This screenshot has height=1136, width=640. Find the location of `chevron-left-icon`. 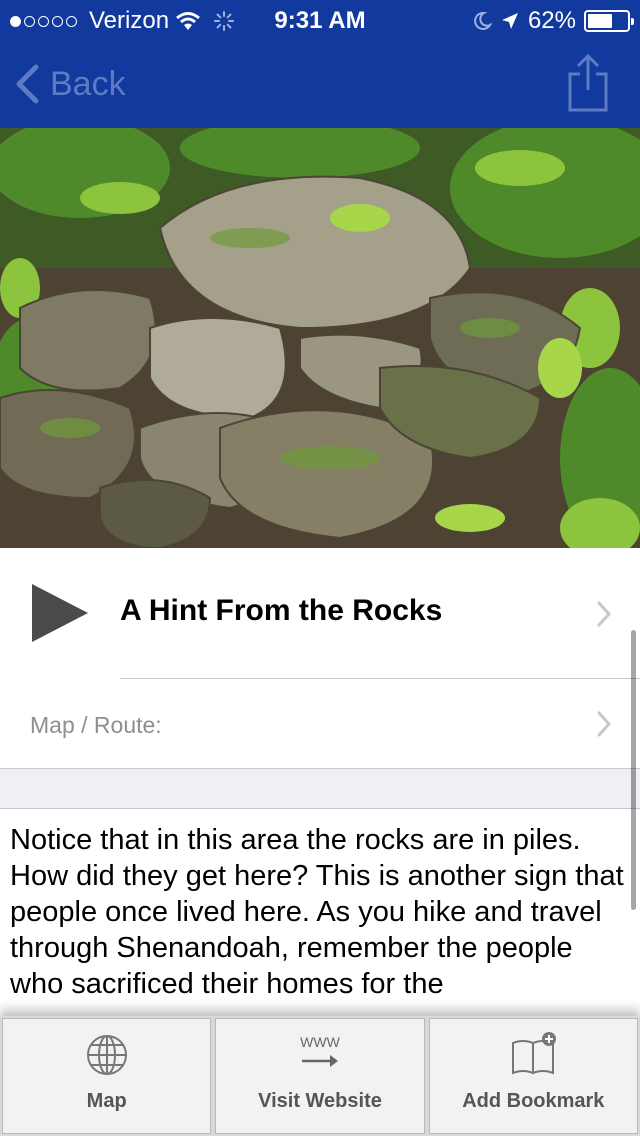

chevron-left-icon is located at coordinates (27, 84).